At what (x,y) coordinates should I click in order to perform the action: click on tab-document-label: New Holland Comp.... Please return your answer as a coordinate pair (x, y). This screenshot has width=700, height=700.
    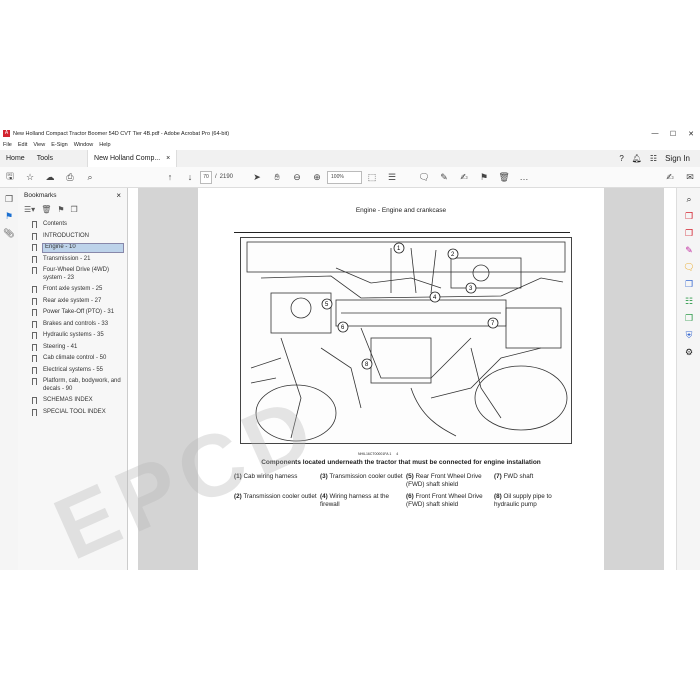
    Looking at the image, I should click on (127, 158).